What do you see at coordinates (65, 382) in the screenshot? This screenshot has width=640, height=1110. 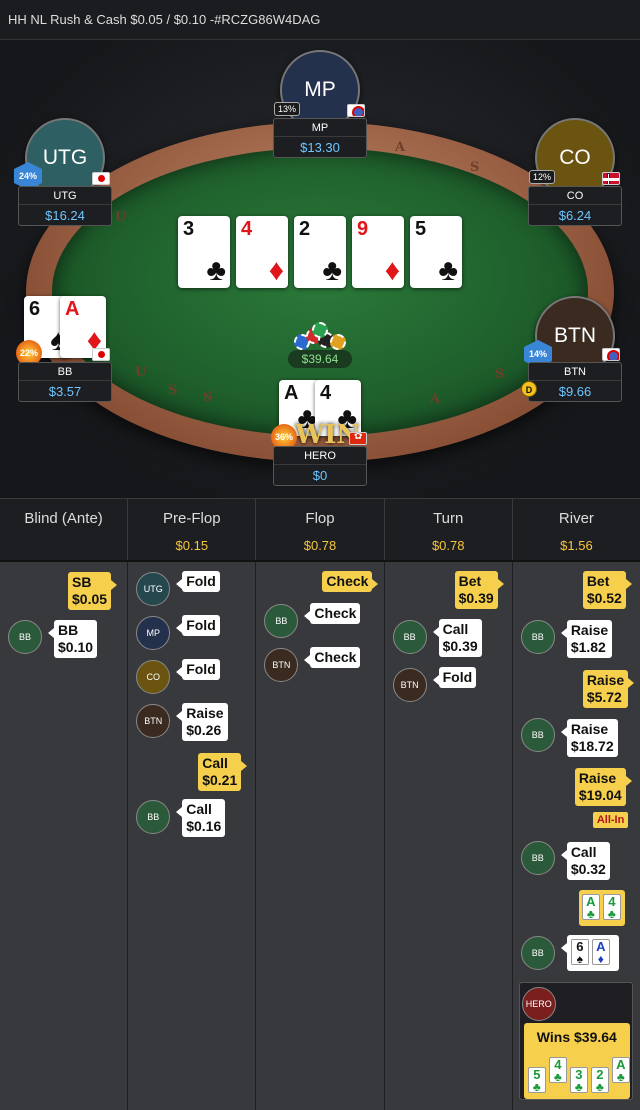 I see `player-nameplate: BB $3.57` at bounding box center [65, 382].